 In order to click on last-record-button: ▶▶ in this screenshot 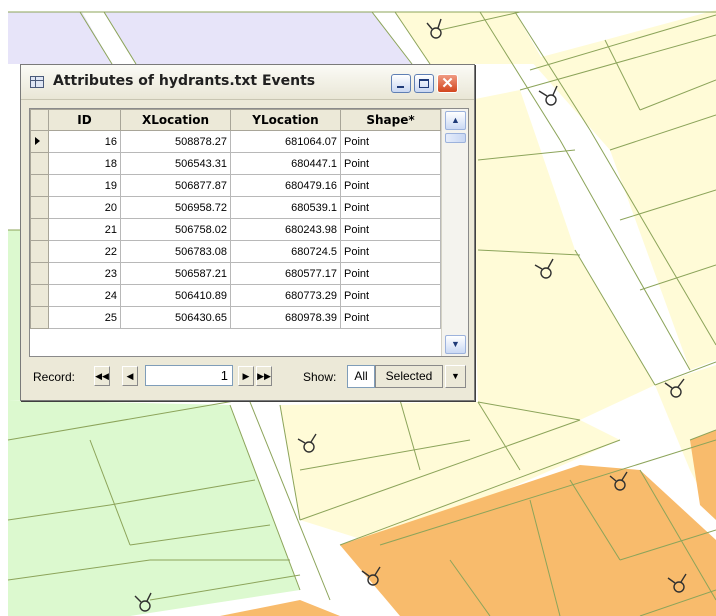, I will do `click(264, 376)`.